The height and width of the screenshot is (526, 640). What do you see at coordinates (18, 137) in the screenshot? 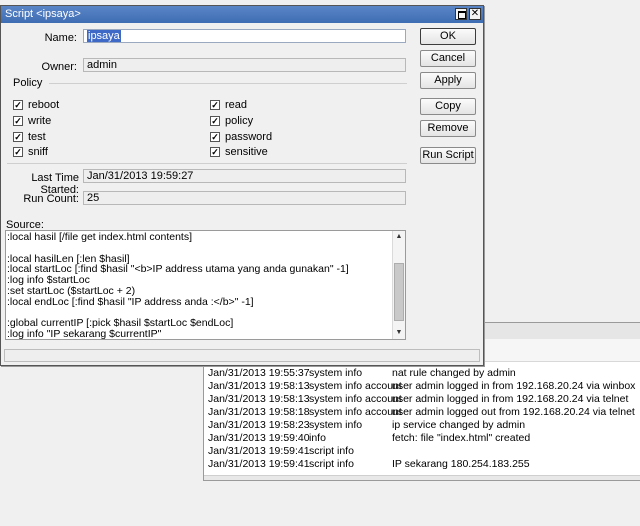
I see `policy-test-checkbox: ✓` at bounding box center [18, 137].